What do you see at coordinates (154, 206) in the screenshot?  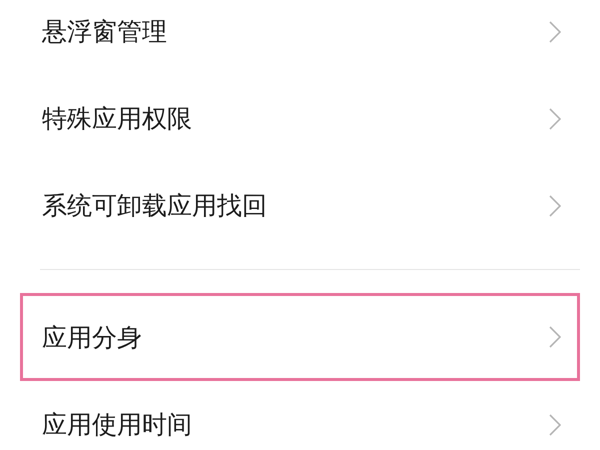 I see `item-label: 系统可卸载应用找回` at bounding box center [154, 206].